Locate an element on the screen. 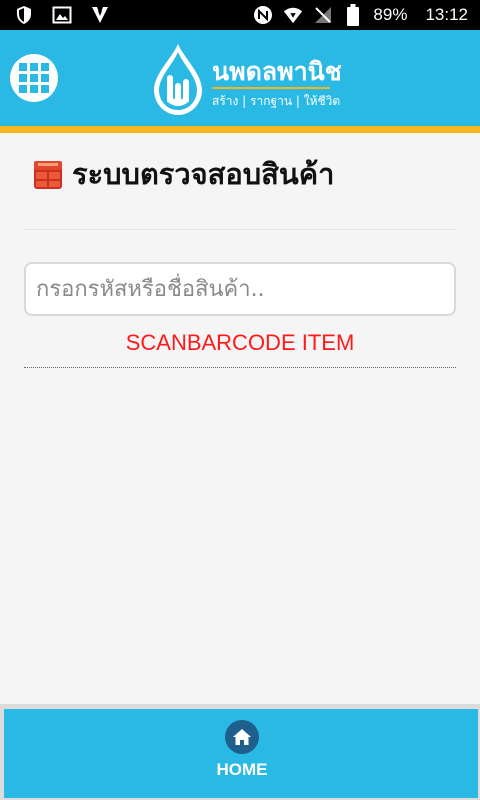 The image size is (480, 800). brand-logo: นพดลพานิช สร้าง | รากฐาน | ให้ชีวิต is located at coordinates (246, 80).